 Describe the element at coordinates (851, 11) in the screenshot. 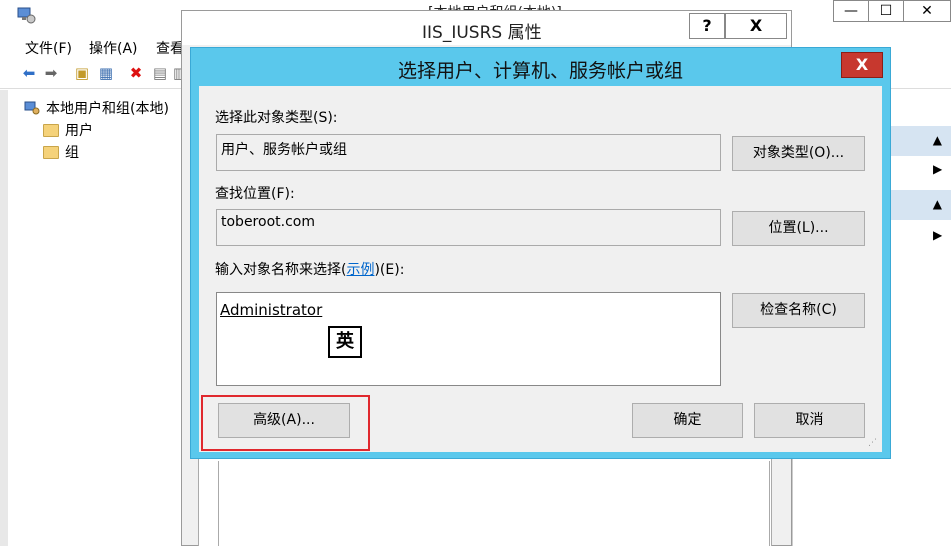

I see `minimize-button: —` at that location.